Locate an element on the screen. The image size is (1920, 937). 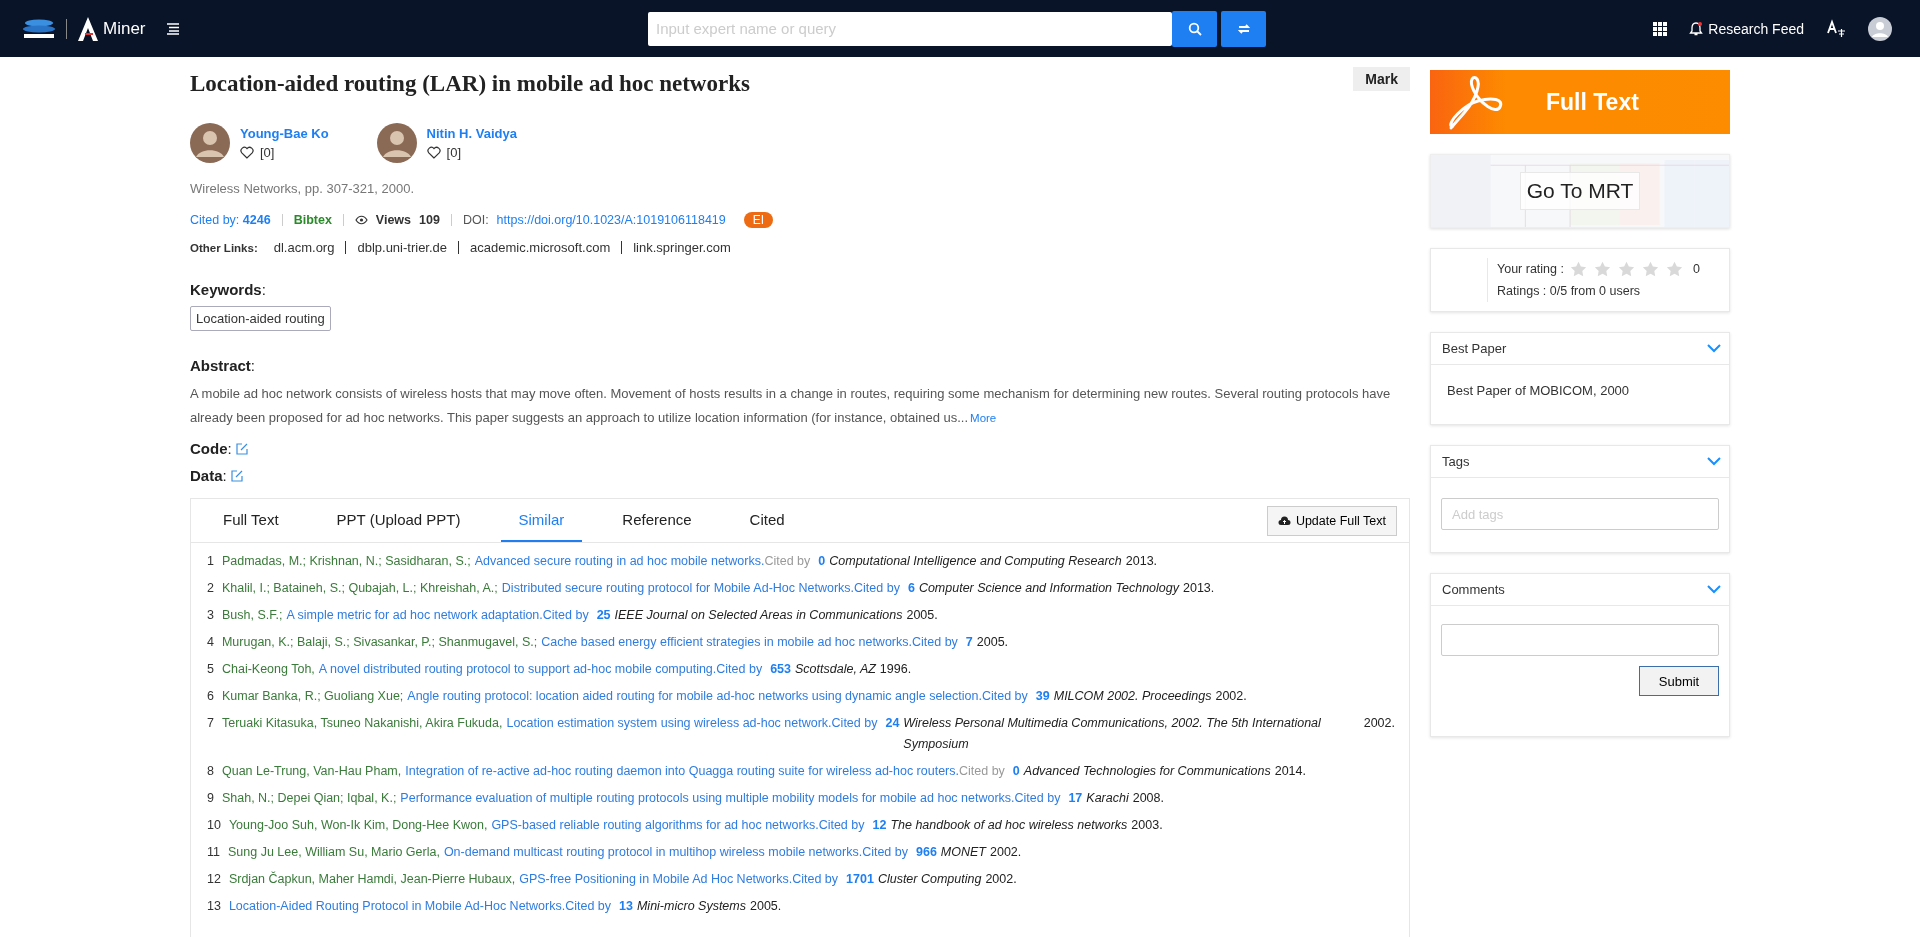
research-feed-link: Research Feed is located at coordinates (1746, 28).